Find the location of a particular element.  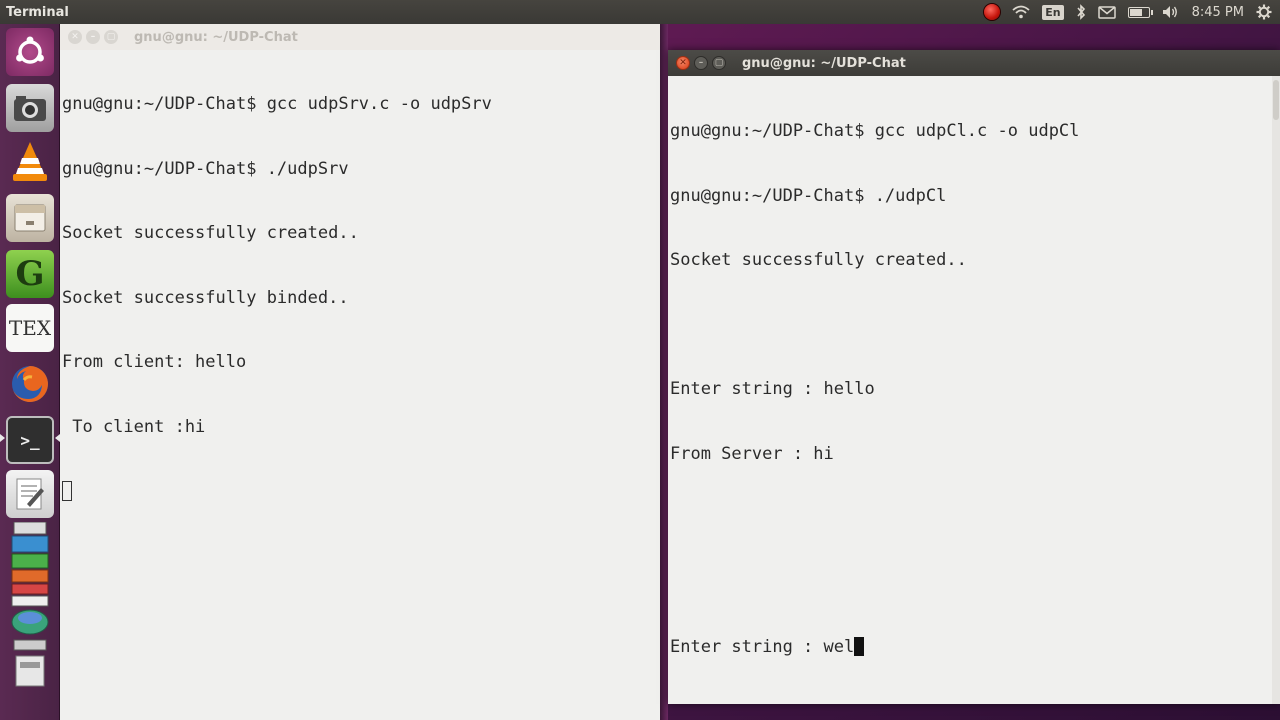

top-panel: Terminal En 8:45 PM is located at coordinates (640, 12).